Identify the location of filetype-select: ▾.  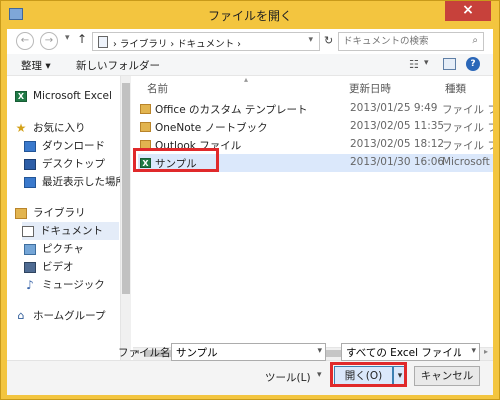
(410, 352).